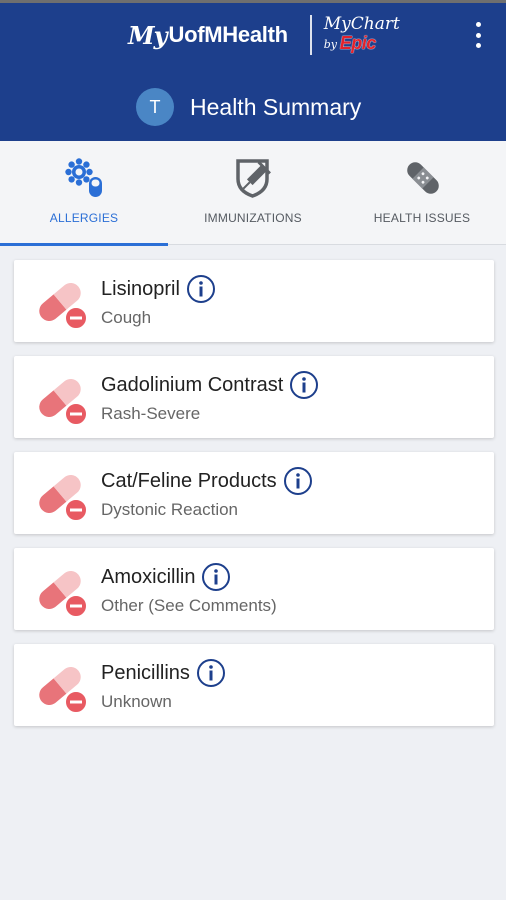 The image size is (506, 900). I want to click on allergy-name: Lisinopril, so click(140, 288).